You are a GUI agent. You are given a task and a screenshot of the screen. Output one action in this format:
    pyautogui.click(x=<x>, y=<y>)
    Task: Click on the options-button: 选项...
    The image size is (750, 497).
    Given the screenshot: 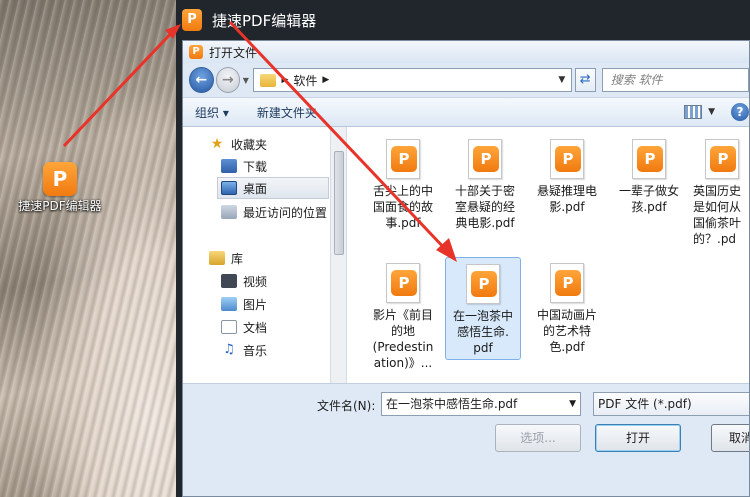 What is the action you would take?
    pyautogui.click(x=538, y=438)
    